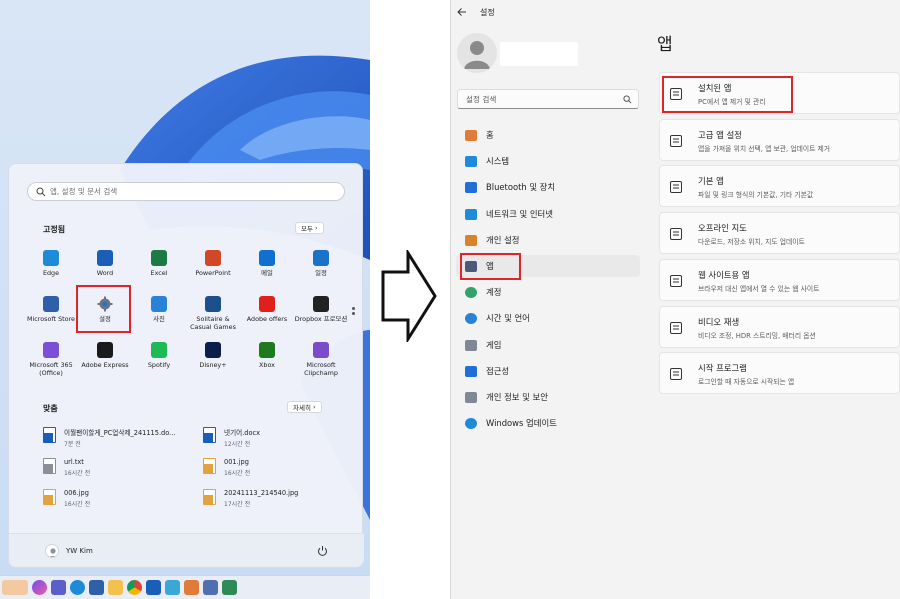 Image resolution: width=900 pixels, height=599 pixels. I want to click on settings-card: 비디오 재생 비디오 조정, HDR 스트리밍, 배터리 옵션, so click(779, 327).